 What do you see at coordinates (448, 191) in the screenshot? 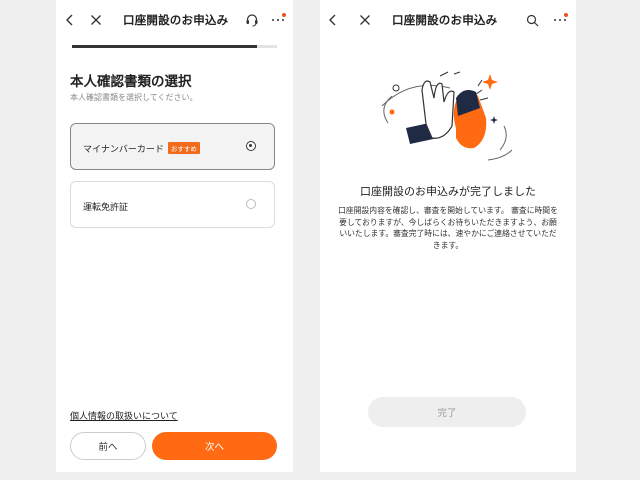
I see `completion-title: 口座開設のお申込みが完了しました` at bounding box center [448, 191].